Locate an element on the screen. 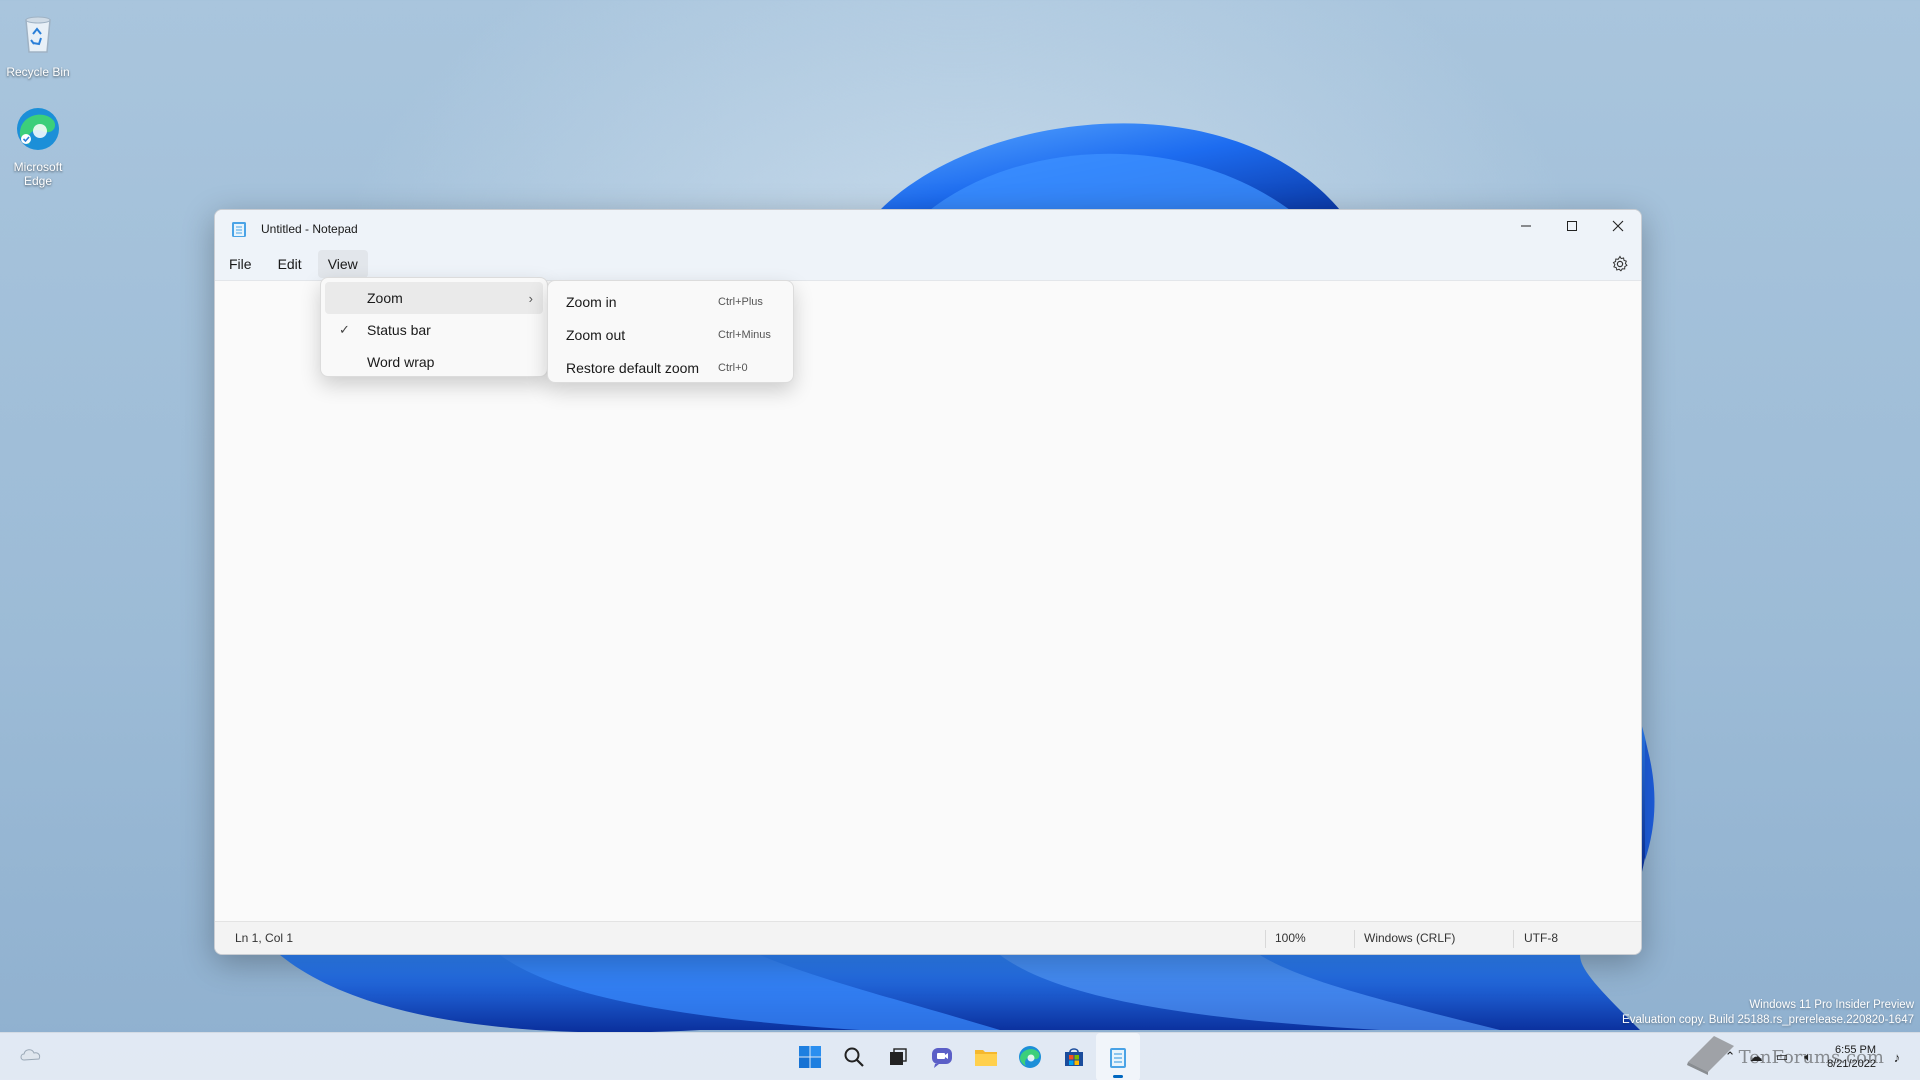  chevron-right-icon: › is located at coordinates (530, 298).